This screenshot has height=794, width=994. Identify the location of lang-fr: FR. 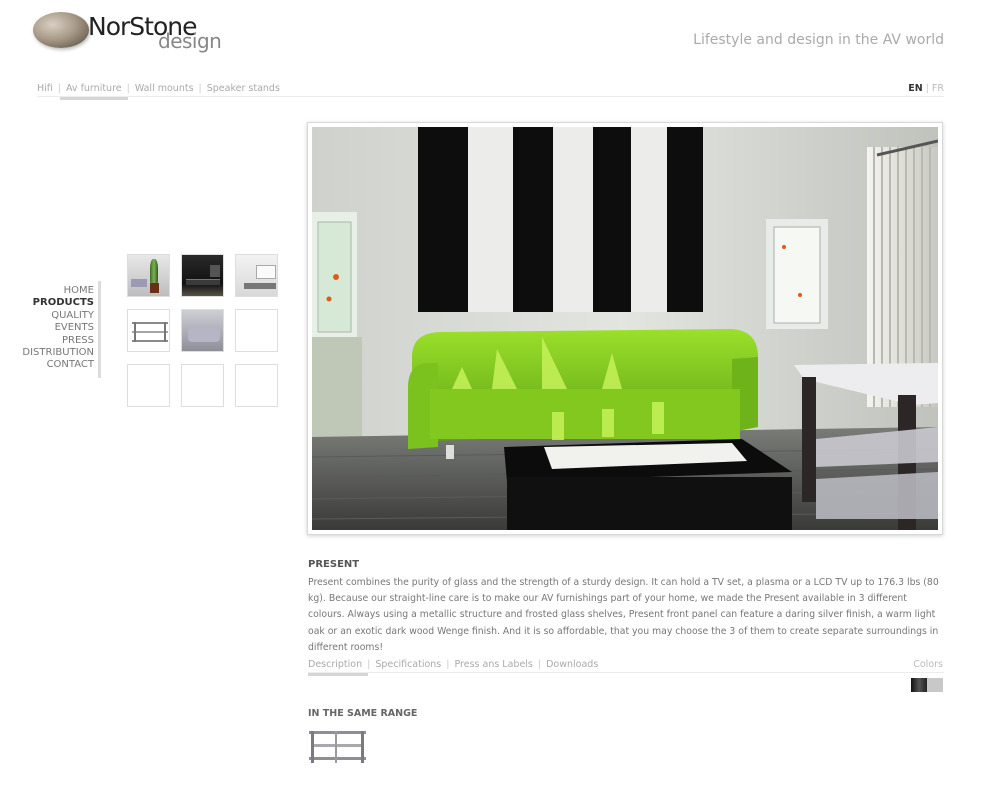
(938, 88).